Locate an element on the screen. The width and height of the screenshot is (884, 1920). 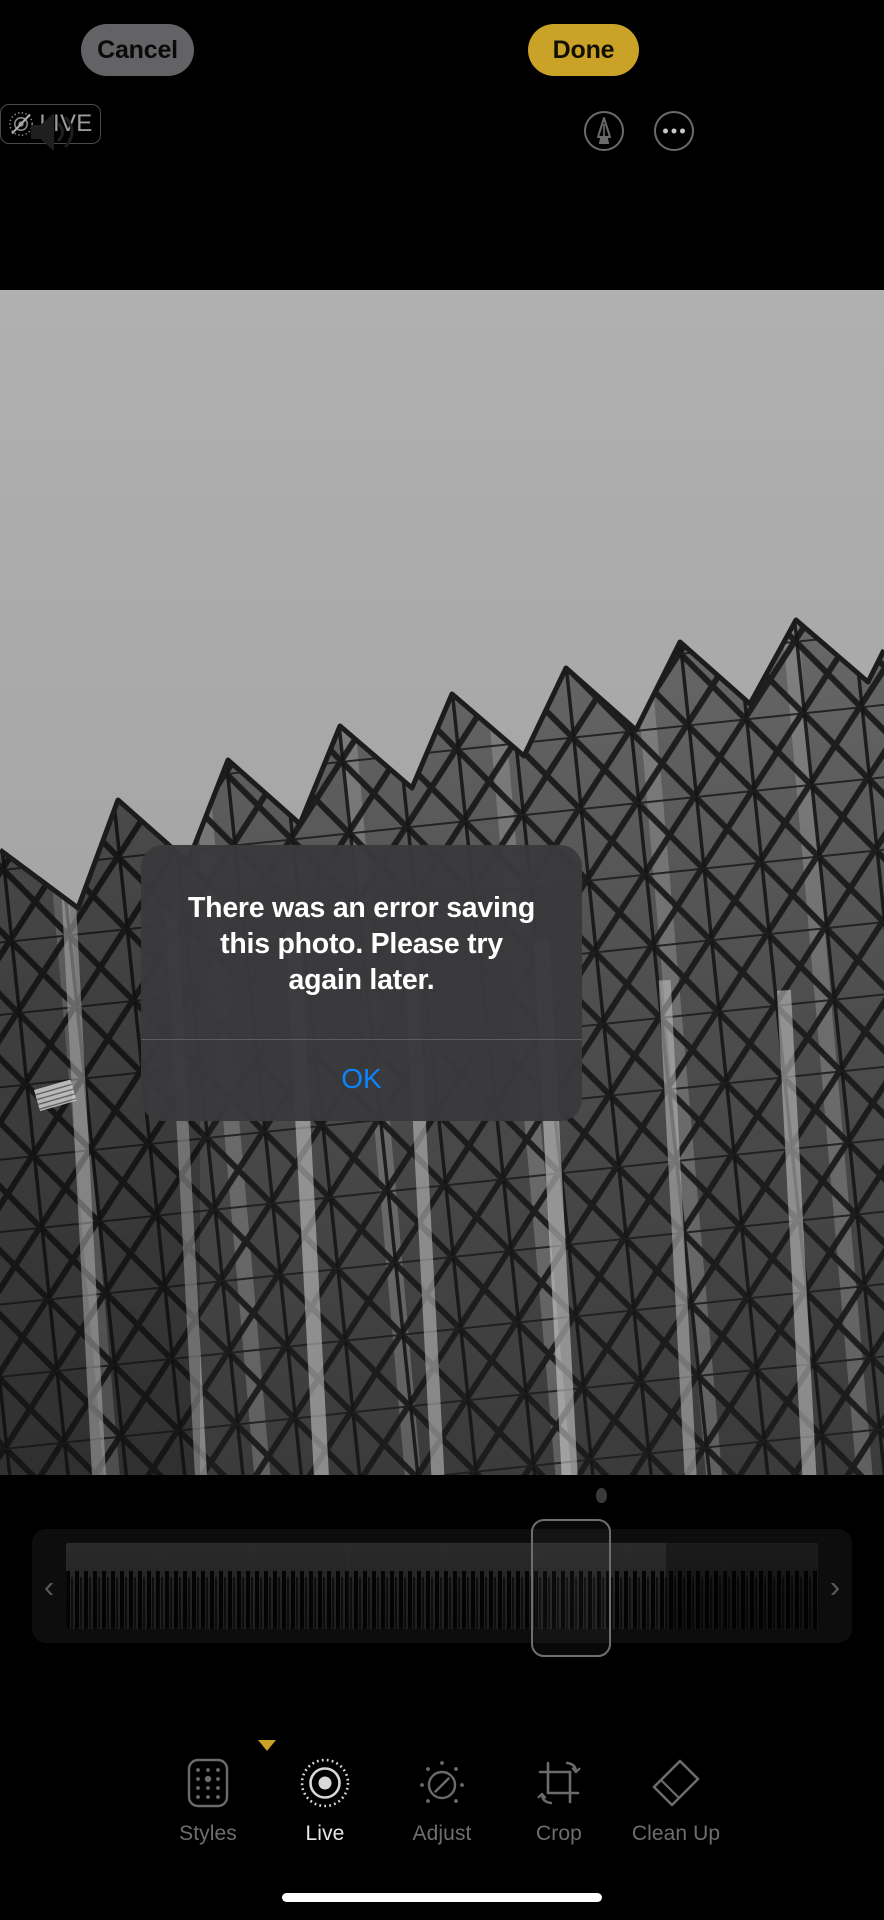
filmstrip-right-arrow: › is located at coordinates (835, 1586).